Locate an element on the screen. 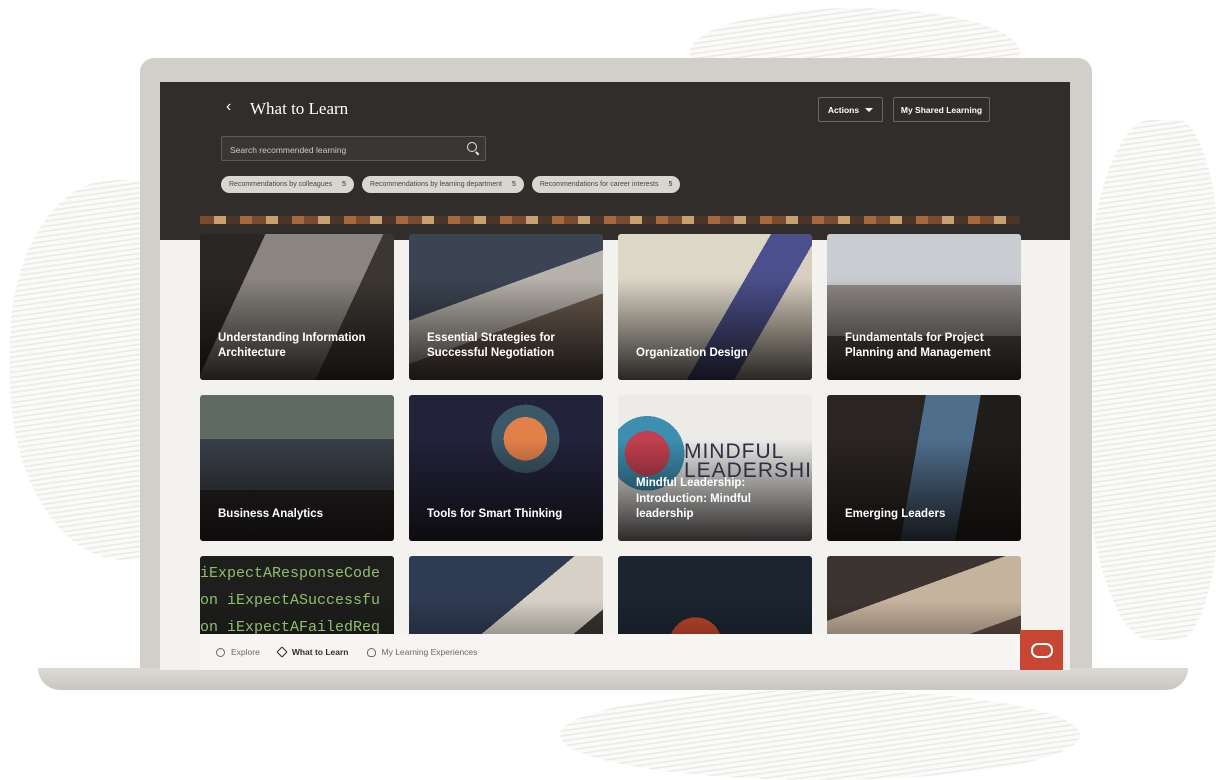  learning-tile: Tools for Smart Thinking is located at coordinates (506, 468).